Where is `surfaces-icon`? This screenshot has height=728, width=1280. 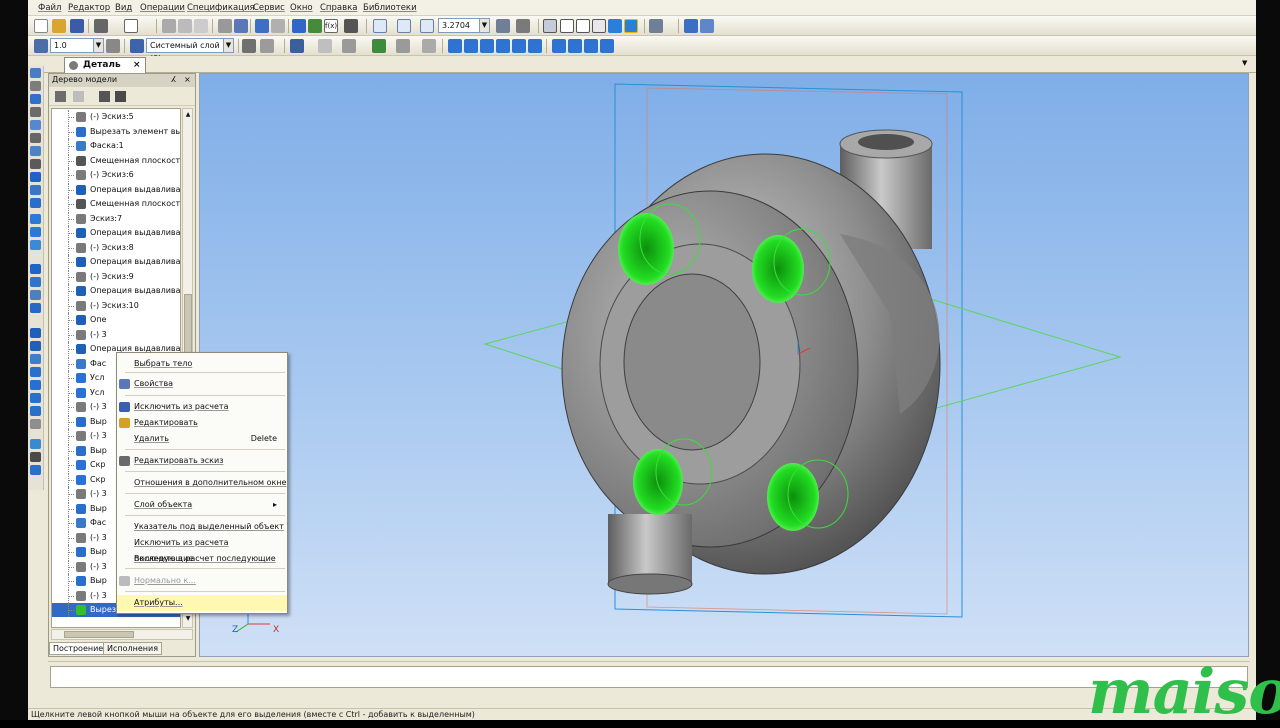 surfaces-icon is located at coordinates (35, 232).